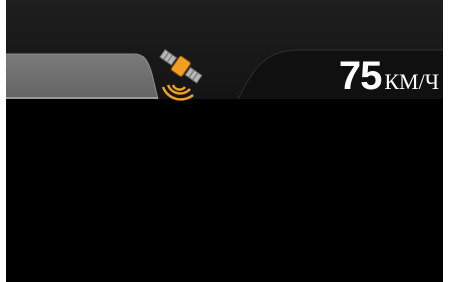 Image resolution: width=449 pixels, height=282 pixels. What do you see at coordinates (181, 75) in the screenshot?
I see `satellite-signal-icon` at bounding box center [181, 75].